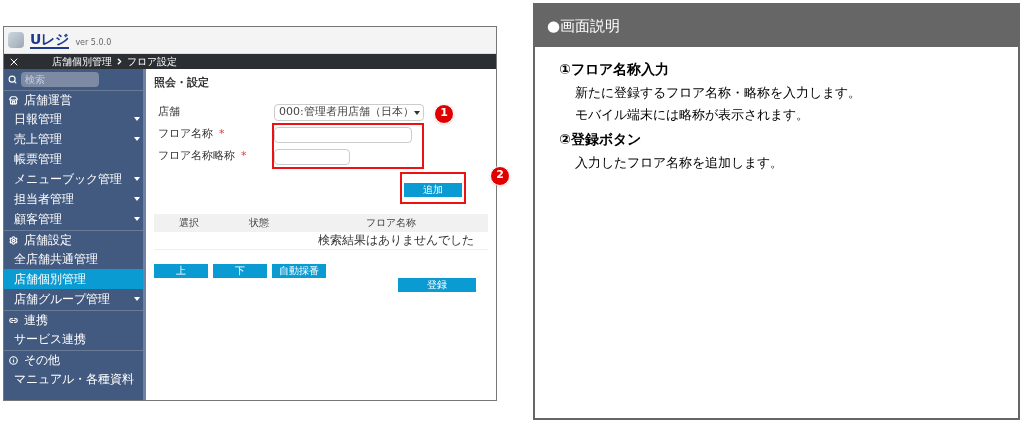 This screenshot has height=422, width=1024. Describe the element at coordinates (202, 156) in the screenshot. I see `field-label: フロア名称略称 *` at that location.